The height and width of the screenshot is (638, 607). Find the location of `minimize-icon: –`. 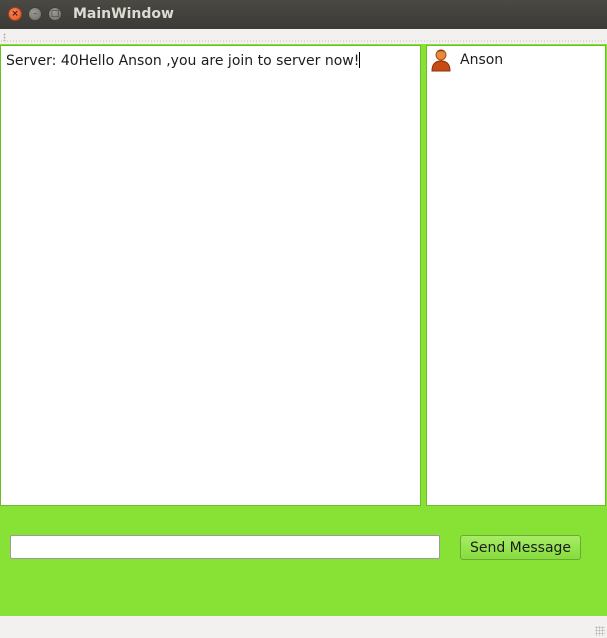

minimize-icon: – is located at coordinates (35, 13).